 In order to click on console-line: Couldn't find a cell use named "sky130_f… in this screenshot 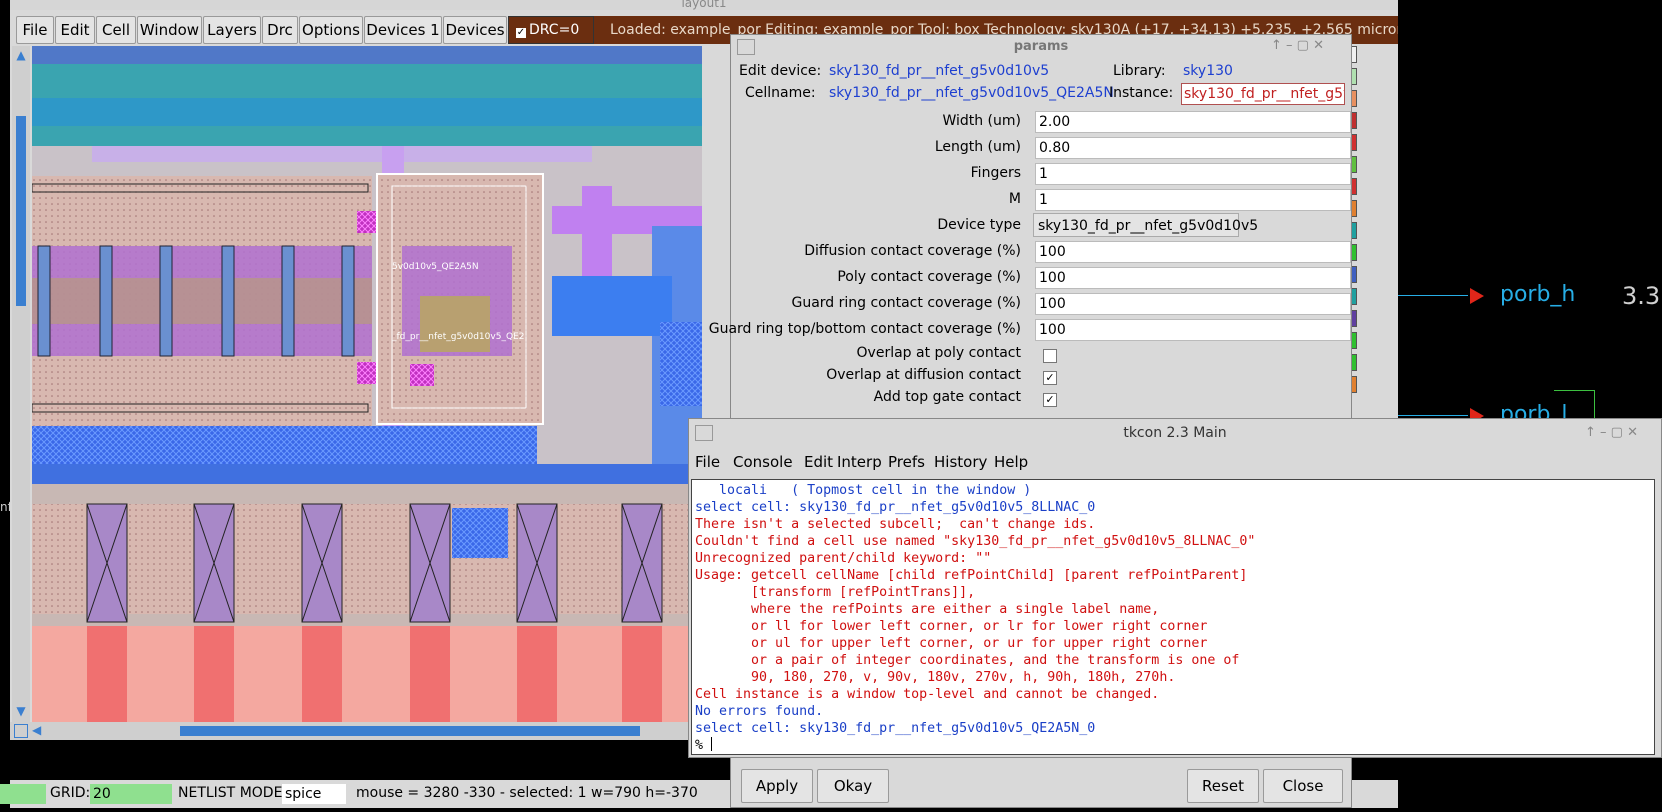, I will do `click(975, 541)`.